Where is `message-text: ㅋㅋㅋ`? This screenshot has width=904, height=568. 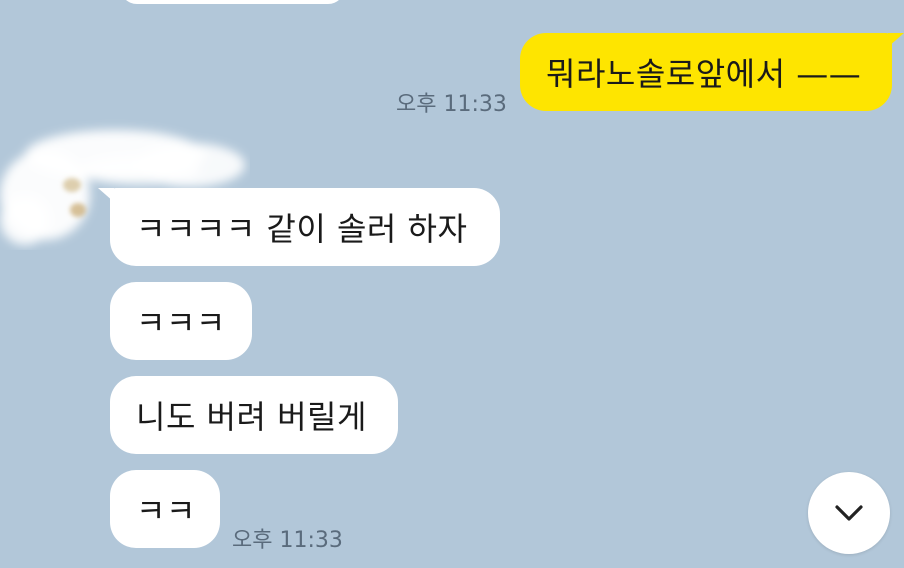
message-text: ㅋㅋㅋ is located at coordinates (181, 323).